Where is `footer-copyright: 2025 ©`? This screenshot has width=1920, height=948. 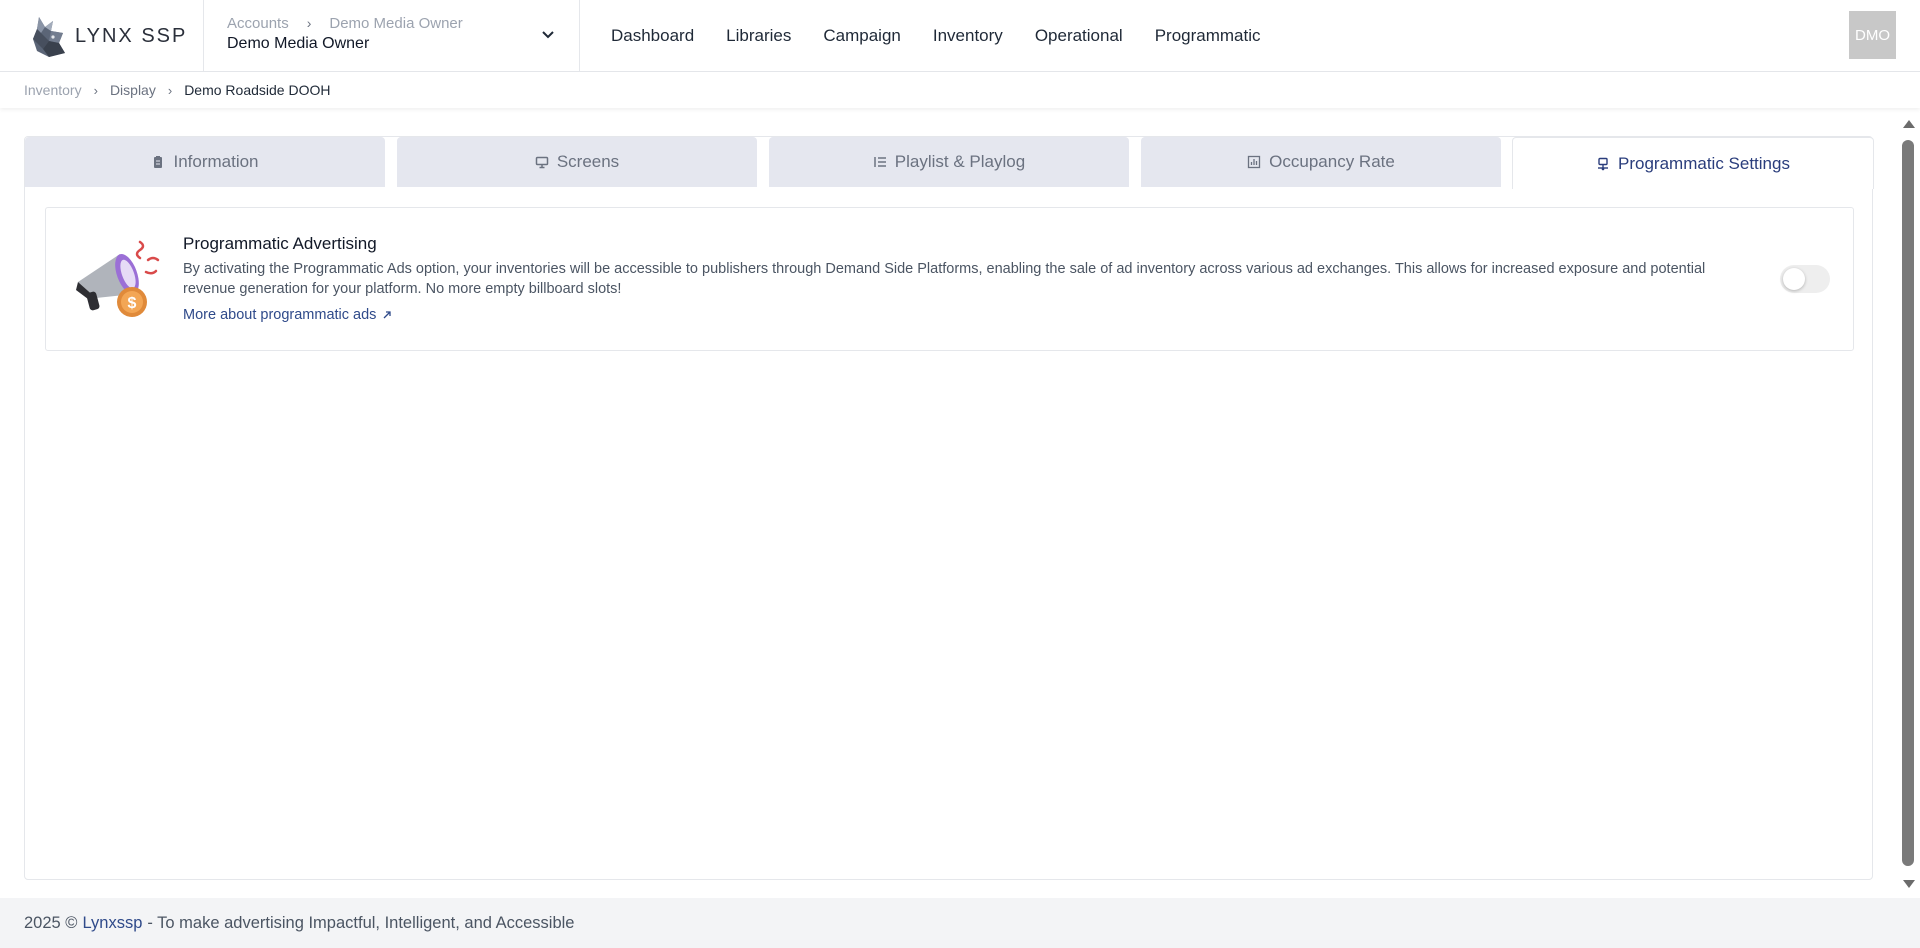
footer-copyright: 2025 © is located at coordinates (51, 922).